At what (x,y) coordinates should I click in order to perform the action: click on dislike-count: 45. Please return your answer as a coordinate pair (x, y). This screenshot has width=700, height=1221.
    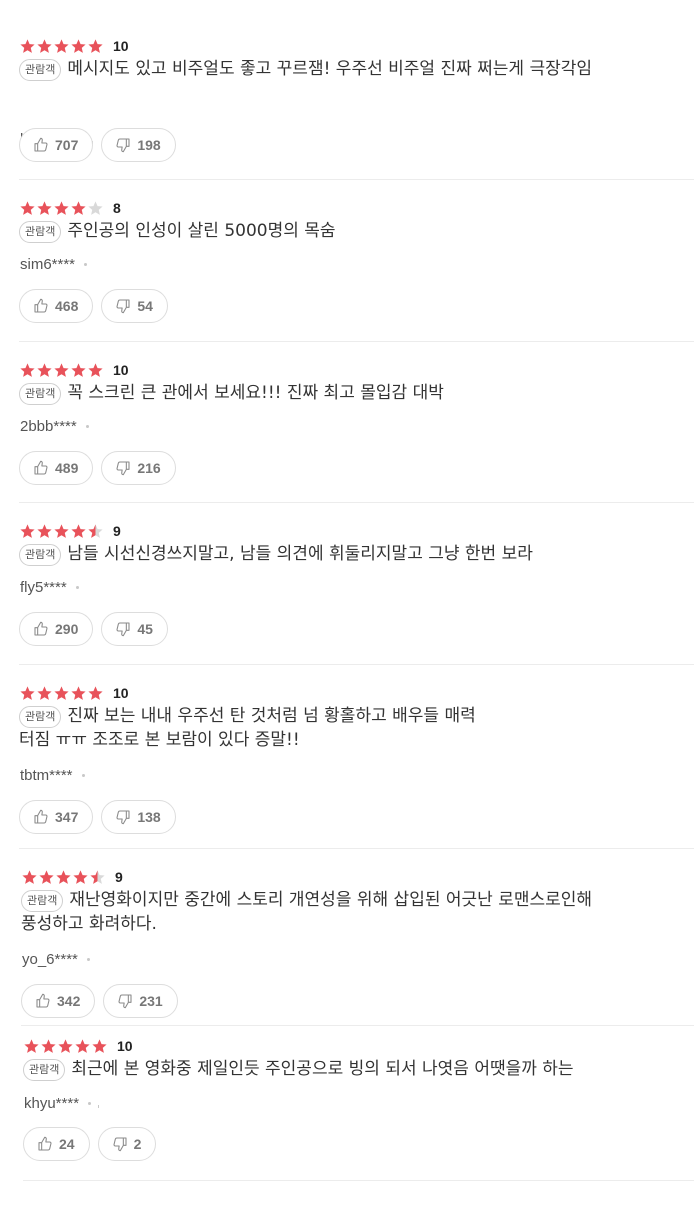
    Looking at the image, I should click on (145, 629).